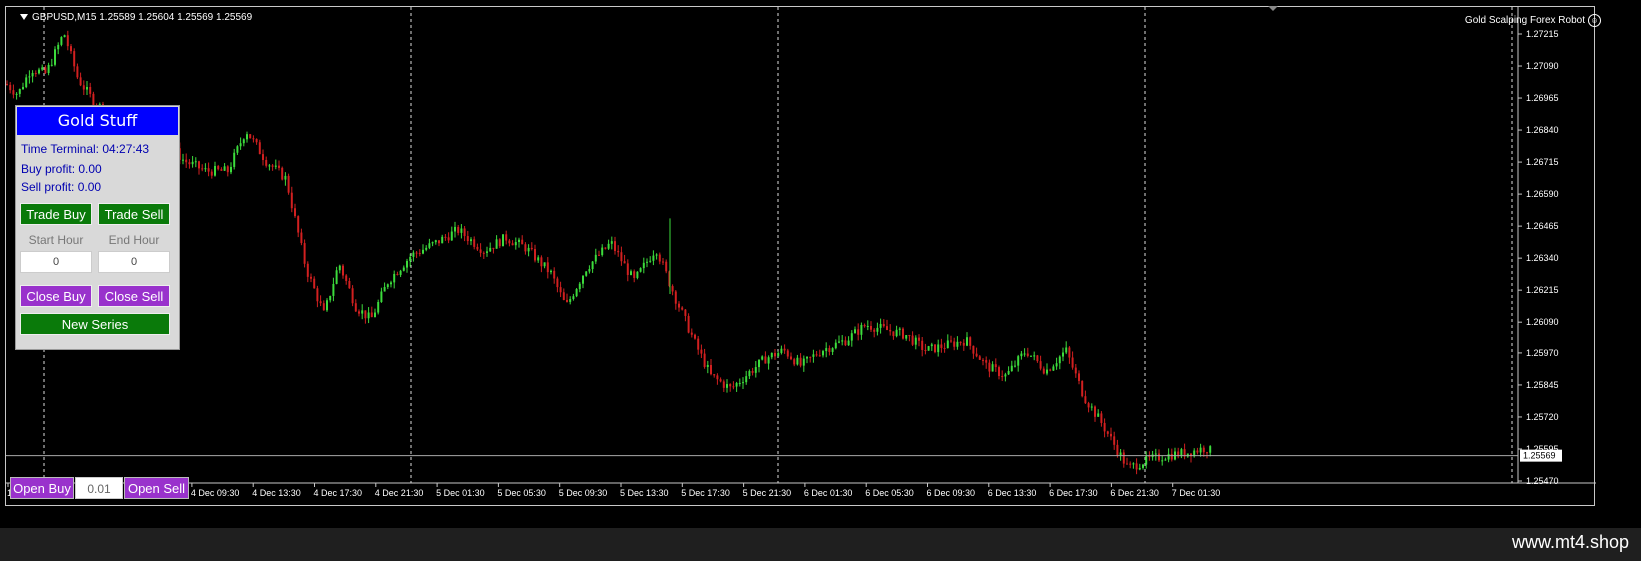 The image size is (1641, 561). Describe the element at coordinates (1542, 258) in the screenshot. I see `price-tick-label: 1.26340` at that location.